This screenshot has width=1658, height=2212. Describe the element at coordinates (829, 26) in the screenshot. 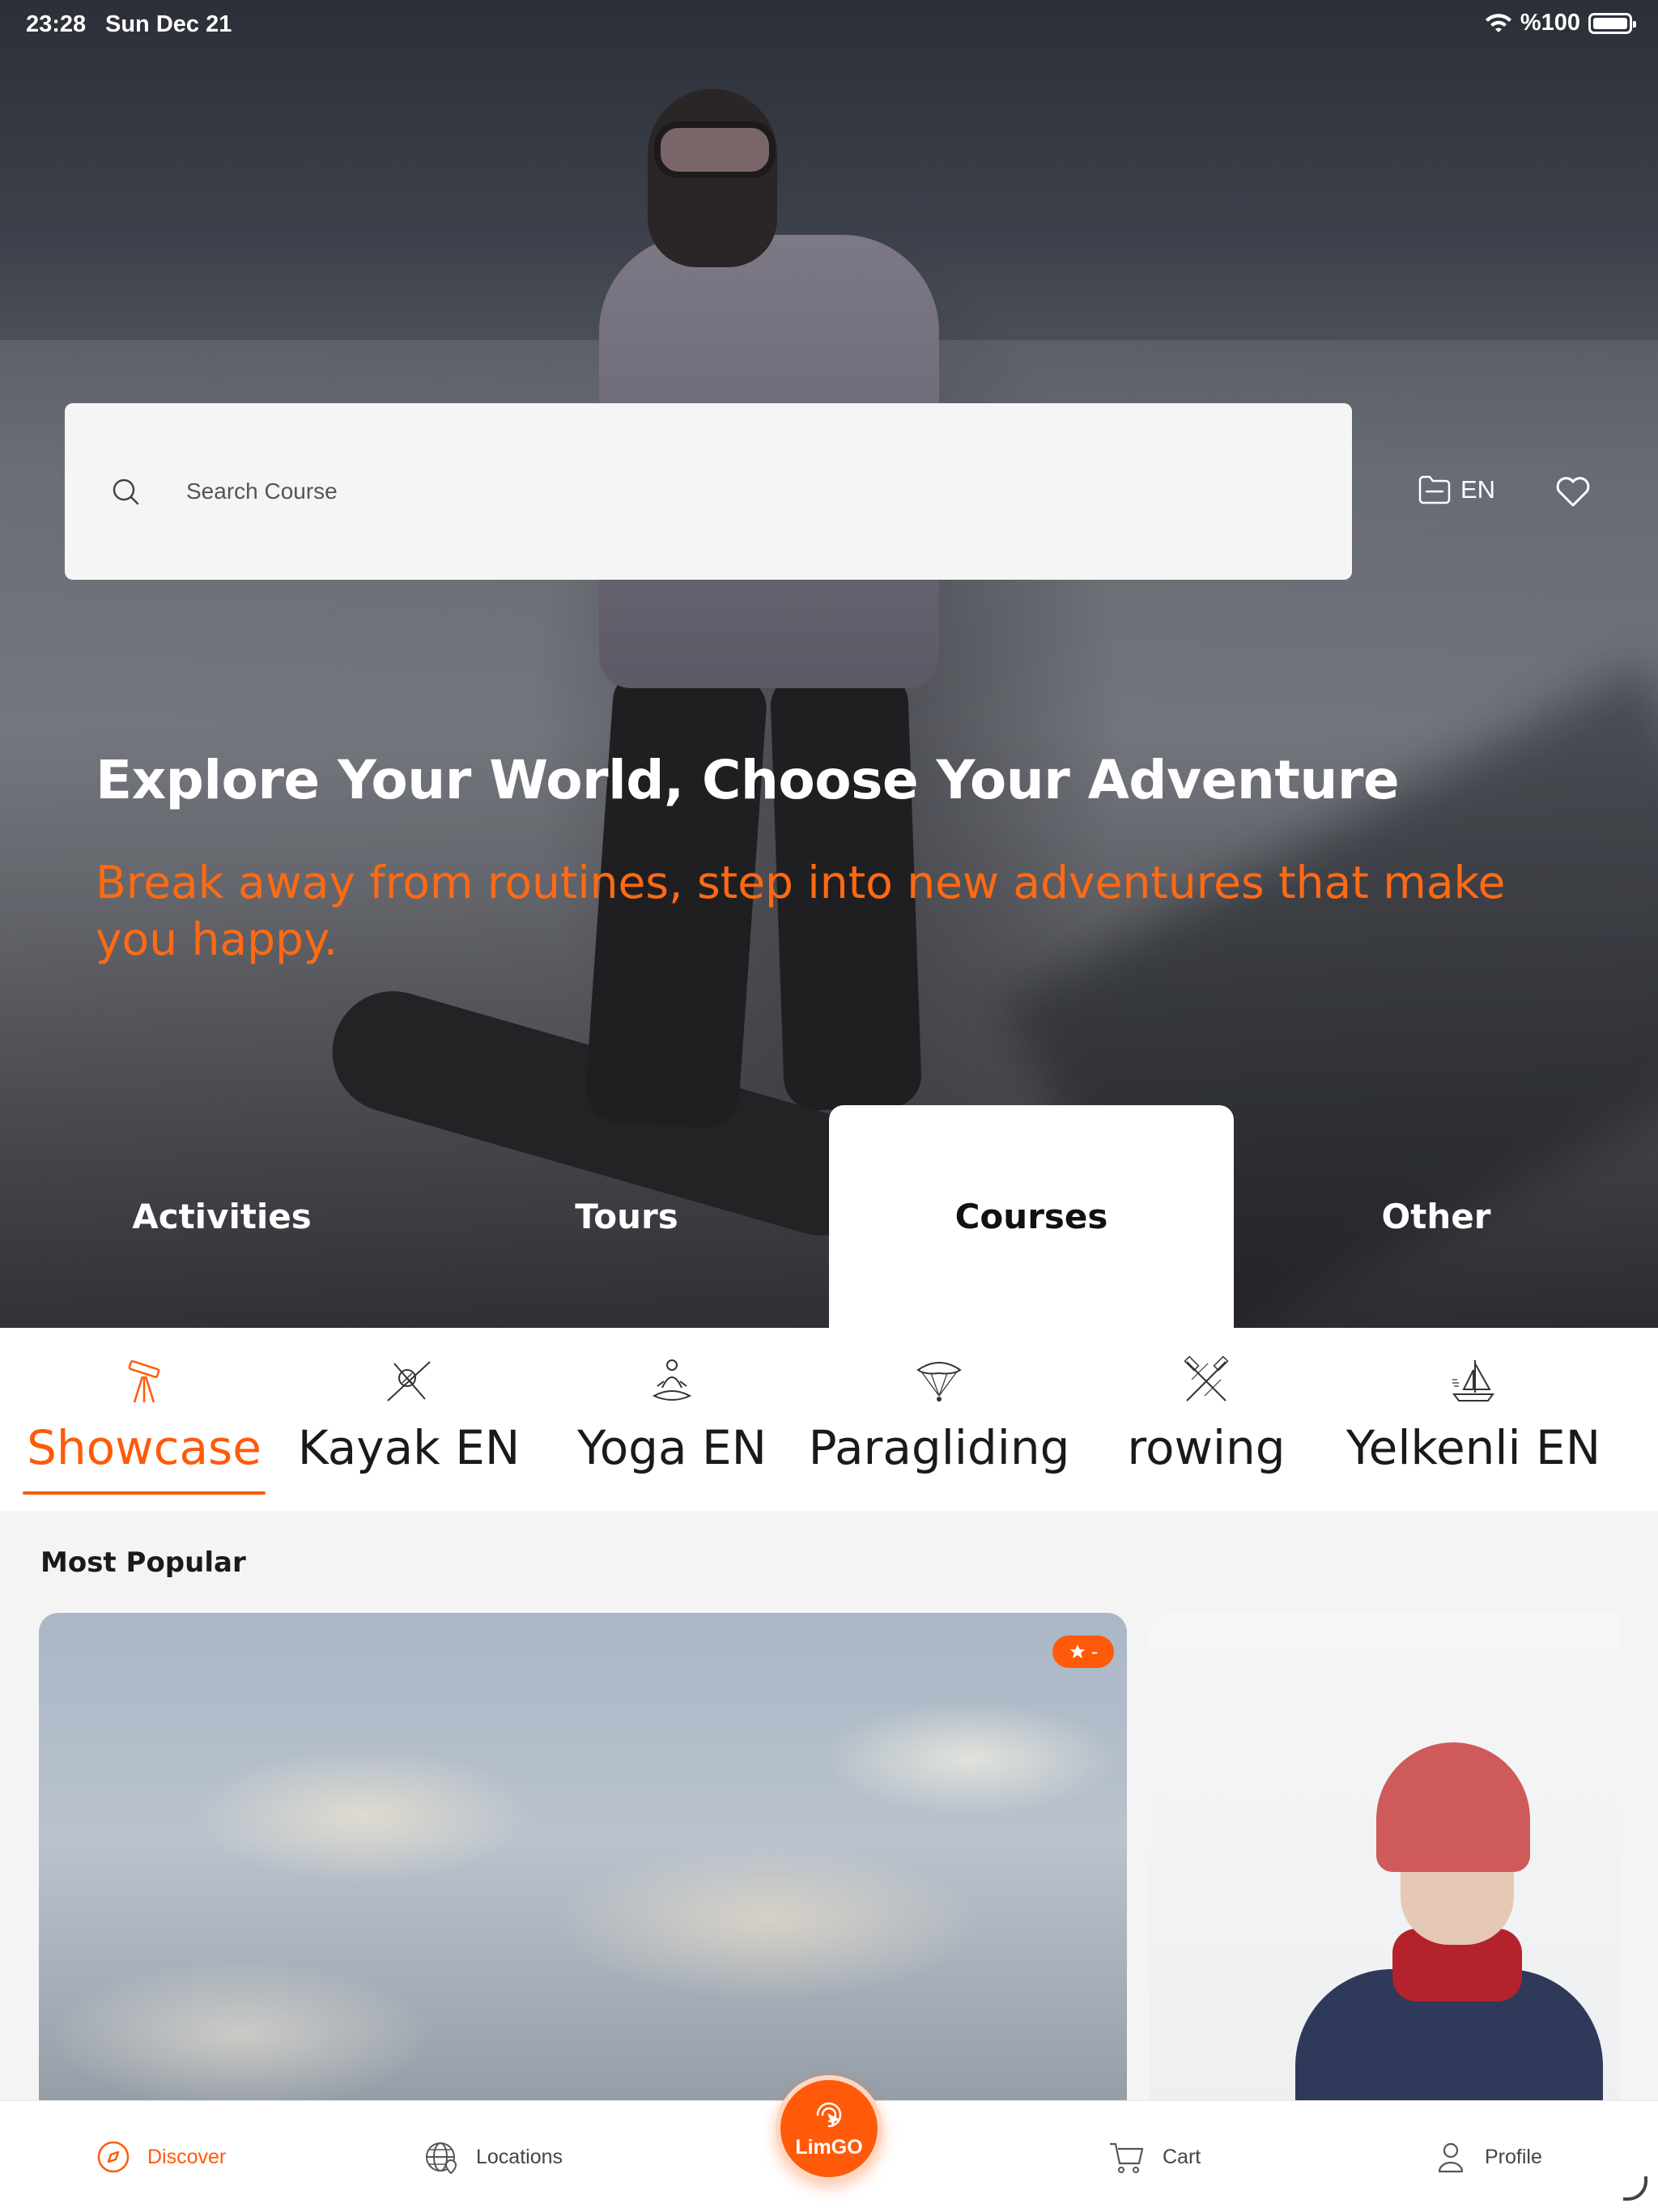

I see `status-bar: 23:28 Sun Dec 21 %100` at that location.